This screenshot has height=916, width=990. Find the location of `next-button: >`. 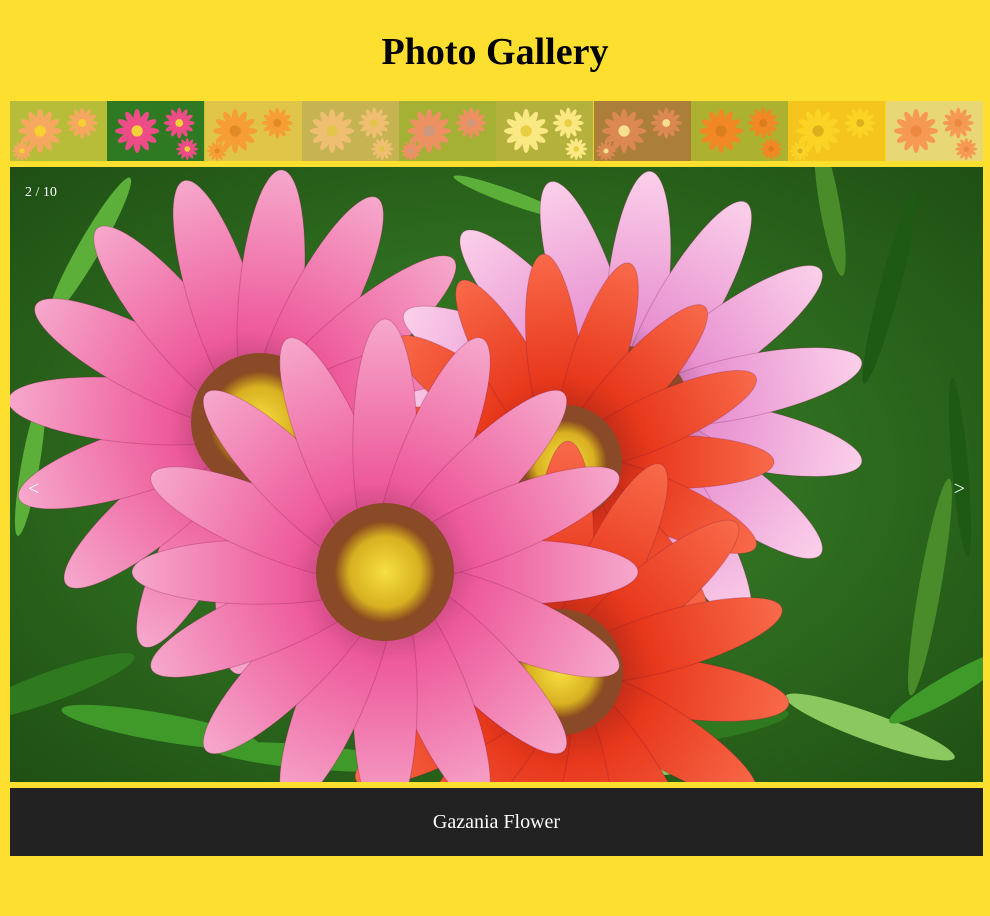

next-button: > is located at coordinates (959, 489).